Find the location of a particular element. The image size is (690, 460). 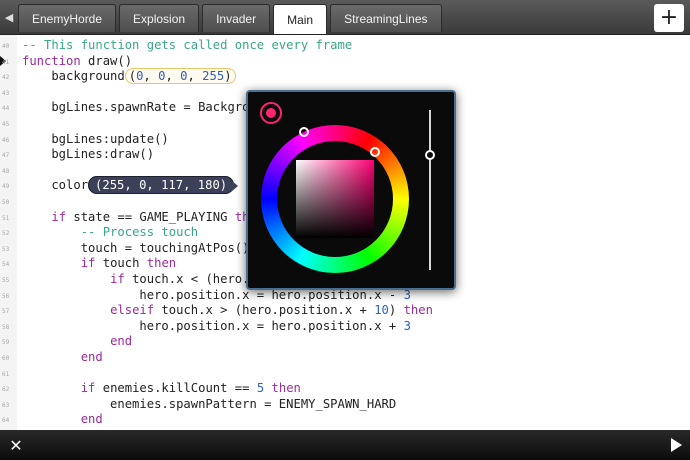

line-number: 41 is located at coordinates (6, 62).